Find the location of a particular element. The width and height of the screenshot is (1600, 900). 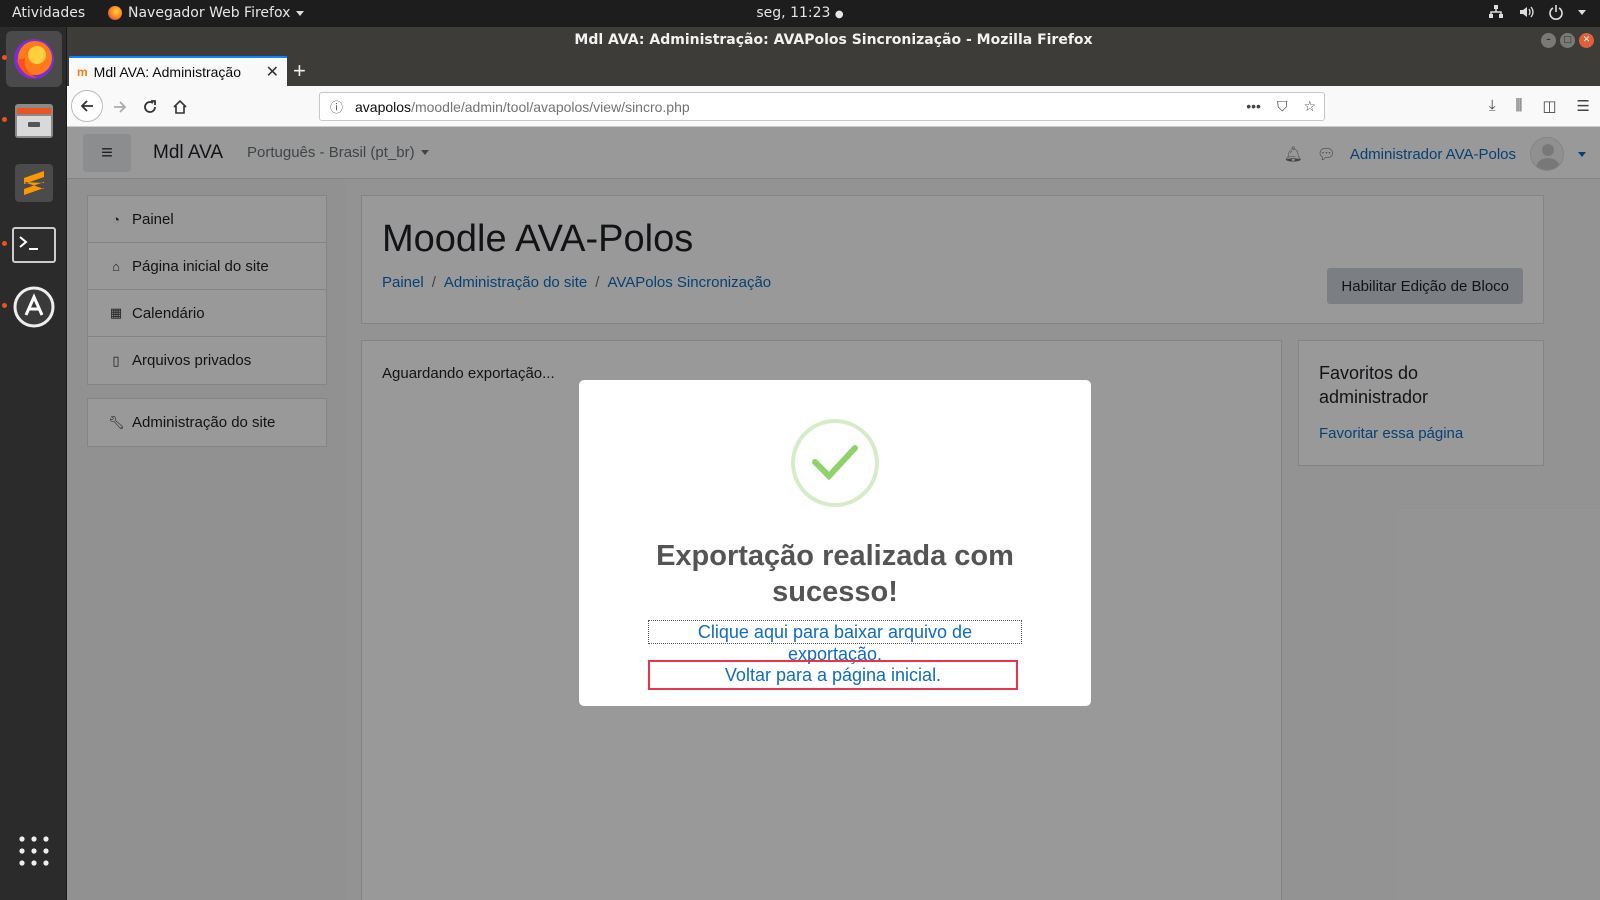

home-button is located at coordinates (180, 107).